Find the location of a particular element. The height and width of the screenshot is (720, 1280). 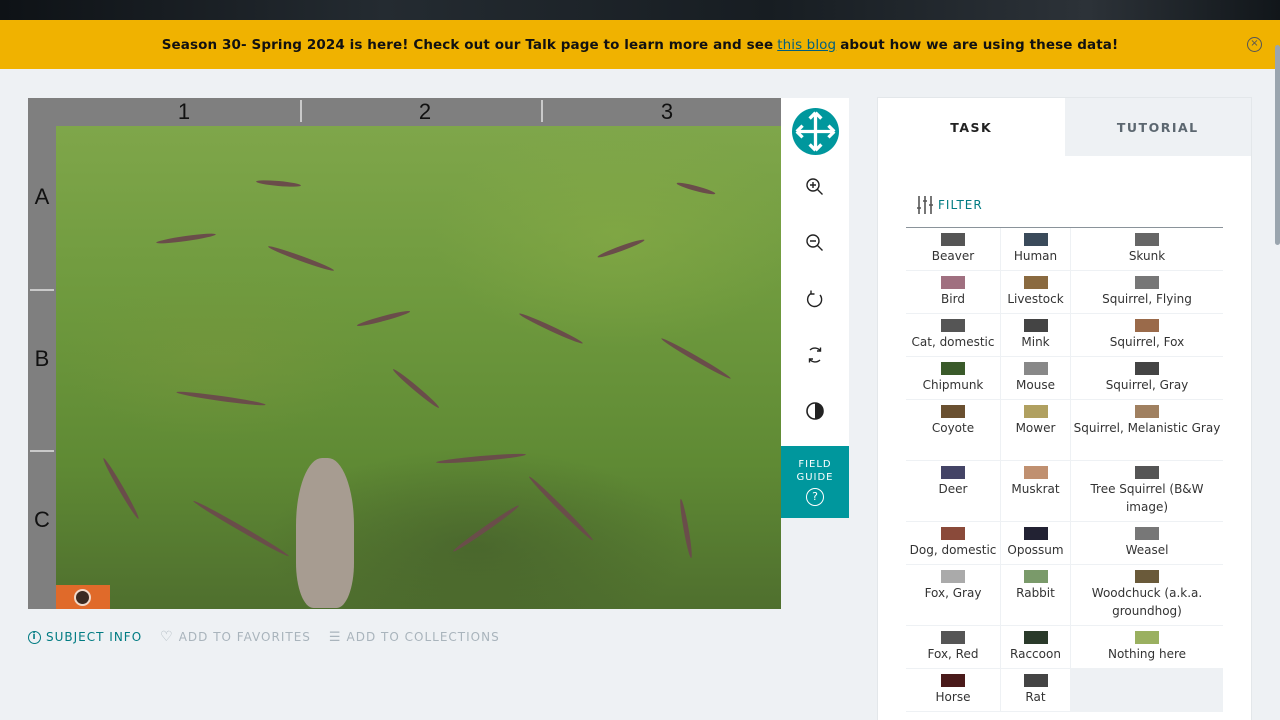

add-collections-button: ☰ ADD TO COLLECTIONS is located at coordinates (414, 637).